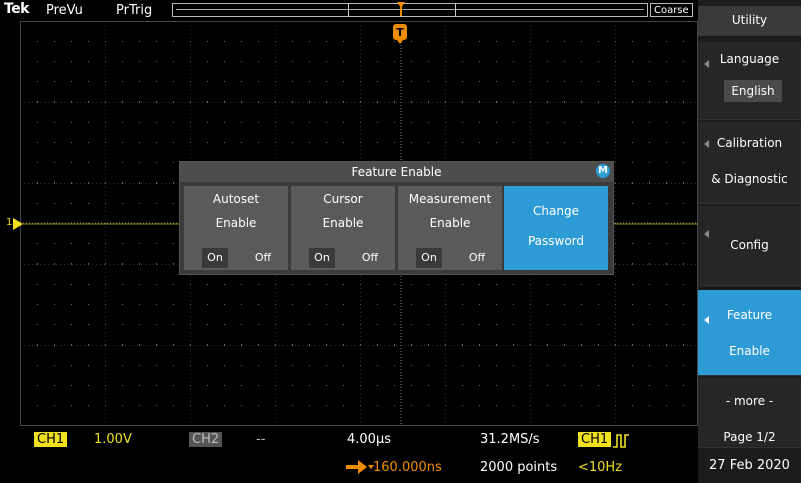  I want to click on autoset-enable-toggle: Autoset Enable On Off, so click(236, 228).